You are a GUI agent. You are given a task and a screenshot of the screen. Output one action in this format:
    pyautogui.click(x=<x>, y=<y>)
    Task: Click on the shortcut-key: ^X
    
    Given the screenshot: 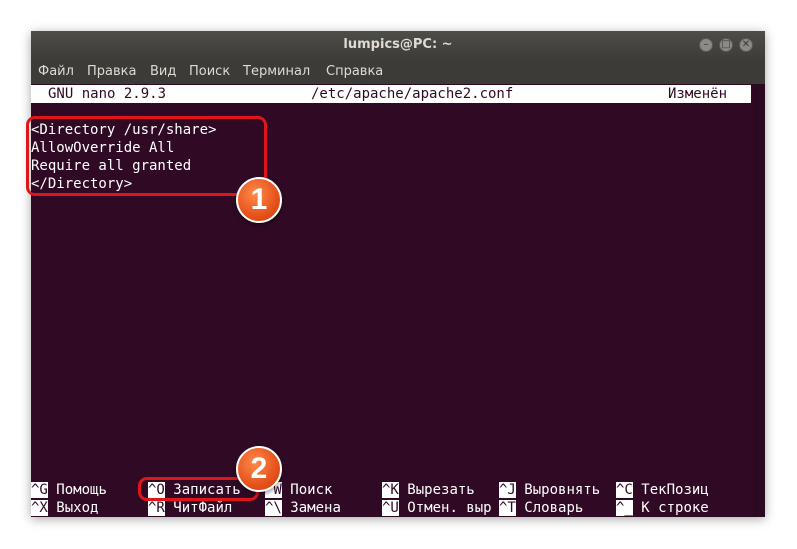 What is the action you would take?
    pyautogui.click(x=39, y=508)
    